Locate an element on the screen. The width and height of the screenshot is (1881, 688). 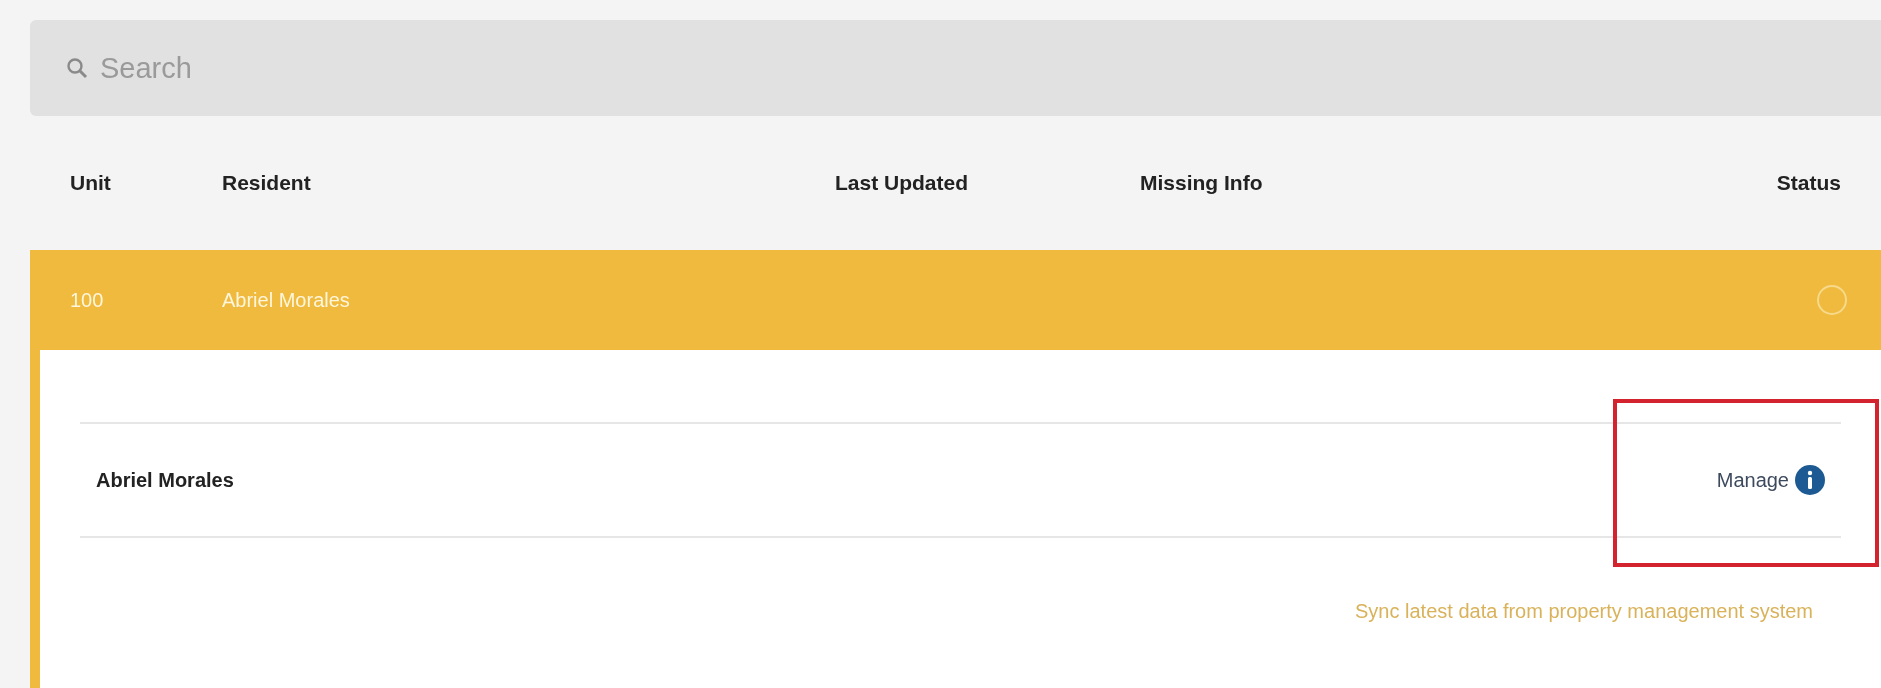
column-header: Resident is located at coordinates (267, 183).